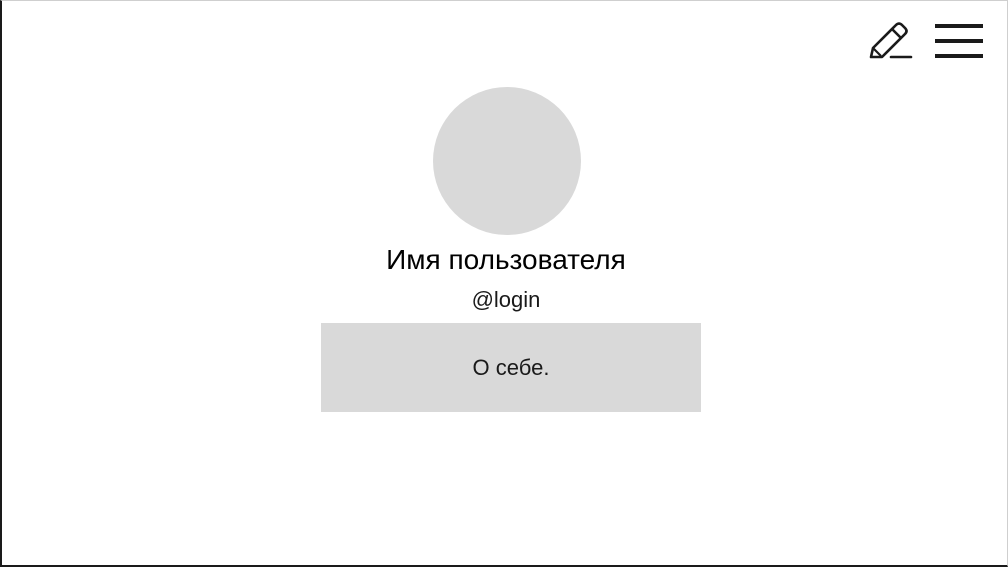 This screenshot has height=567, width=1008. Describe the element at coordinates (926, 41) in the screenshot. I see `top-toolbar` at that location.